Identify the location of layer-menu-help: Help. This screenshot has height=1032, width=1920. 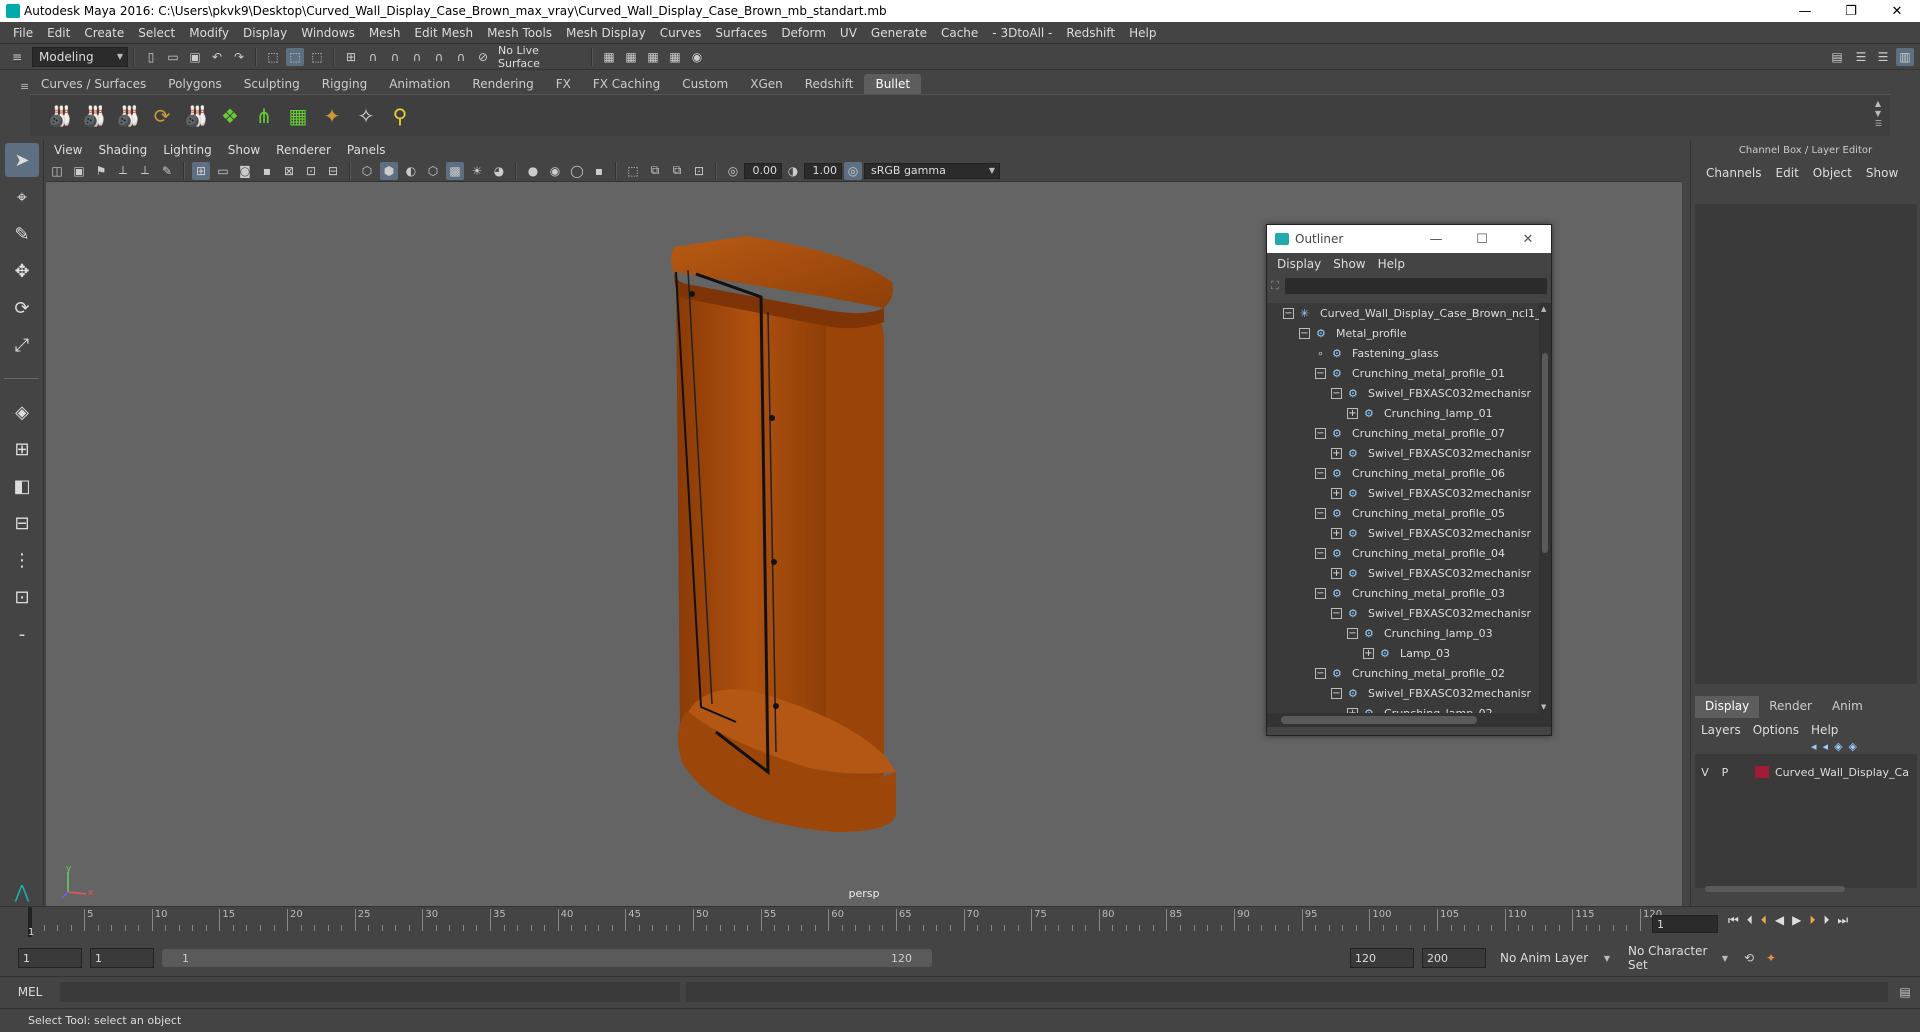
(1824, 730).